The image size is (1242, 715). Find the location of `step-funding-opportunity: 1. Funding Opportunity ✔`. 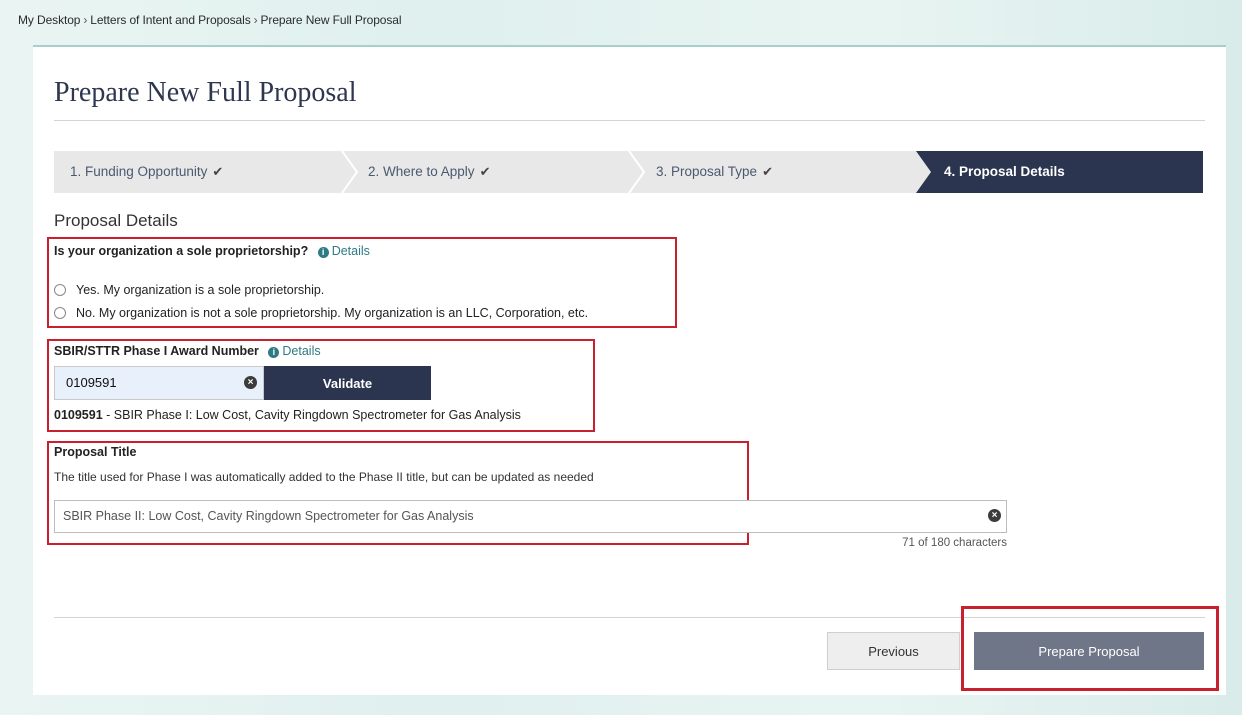

step-funding-opportunity: 1. Funding Opportunity ✔ is located at coordinates (138, 172).